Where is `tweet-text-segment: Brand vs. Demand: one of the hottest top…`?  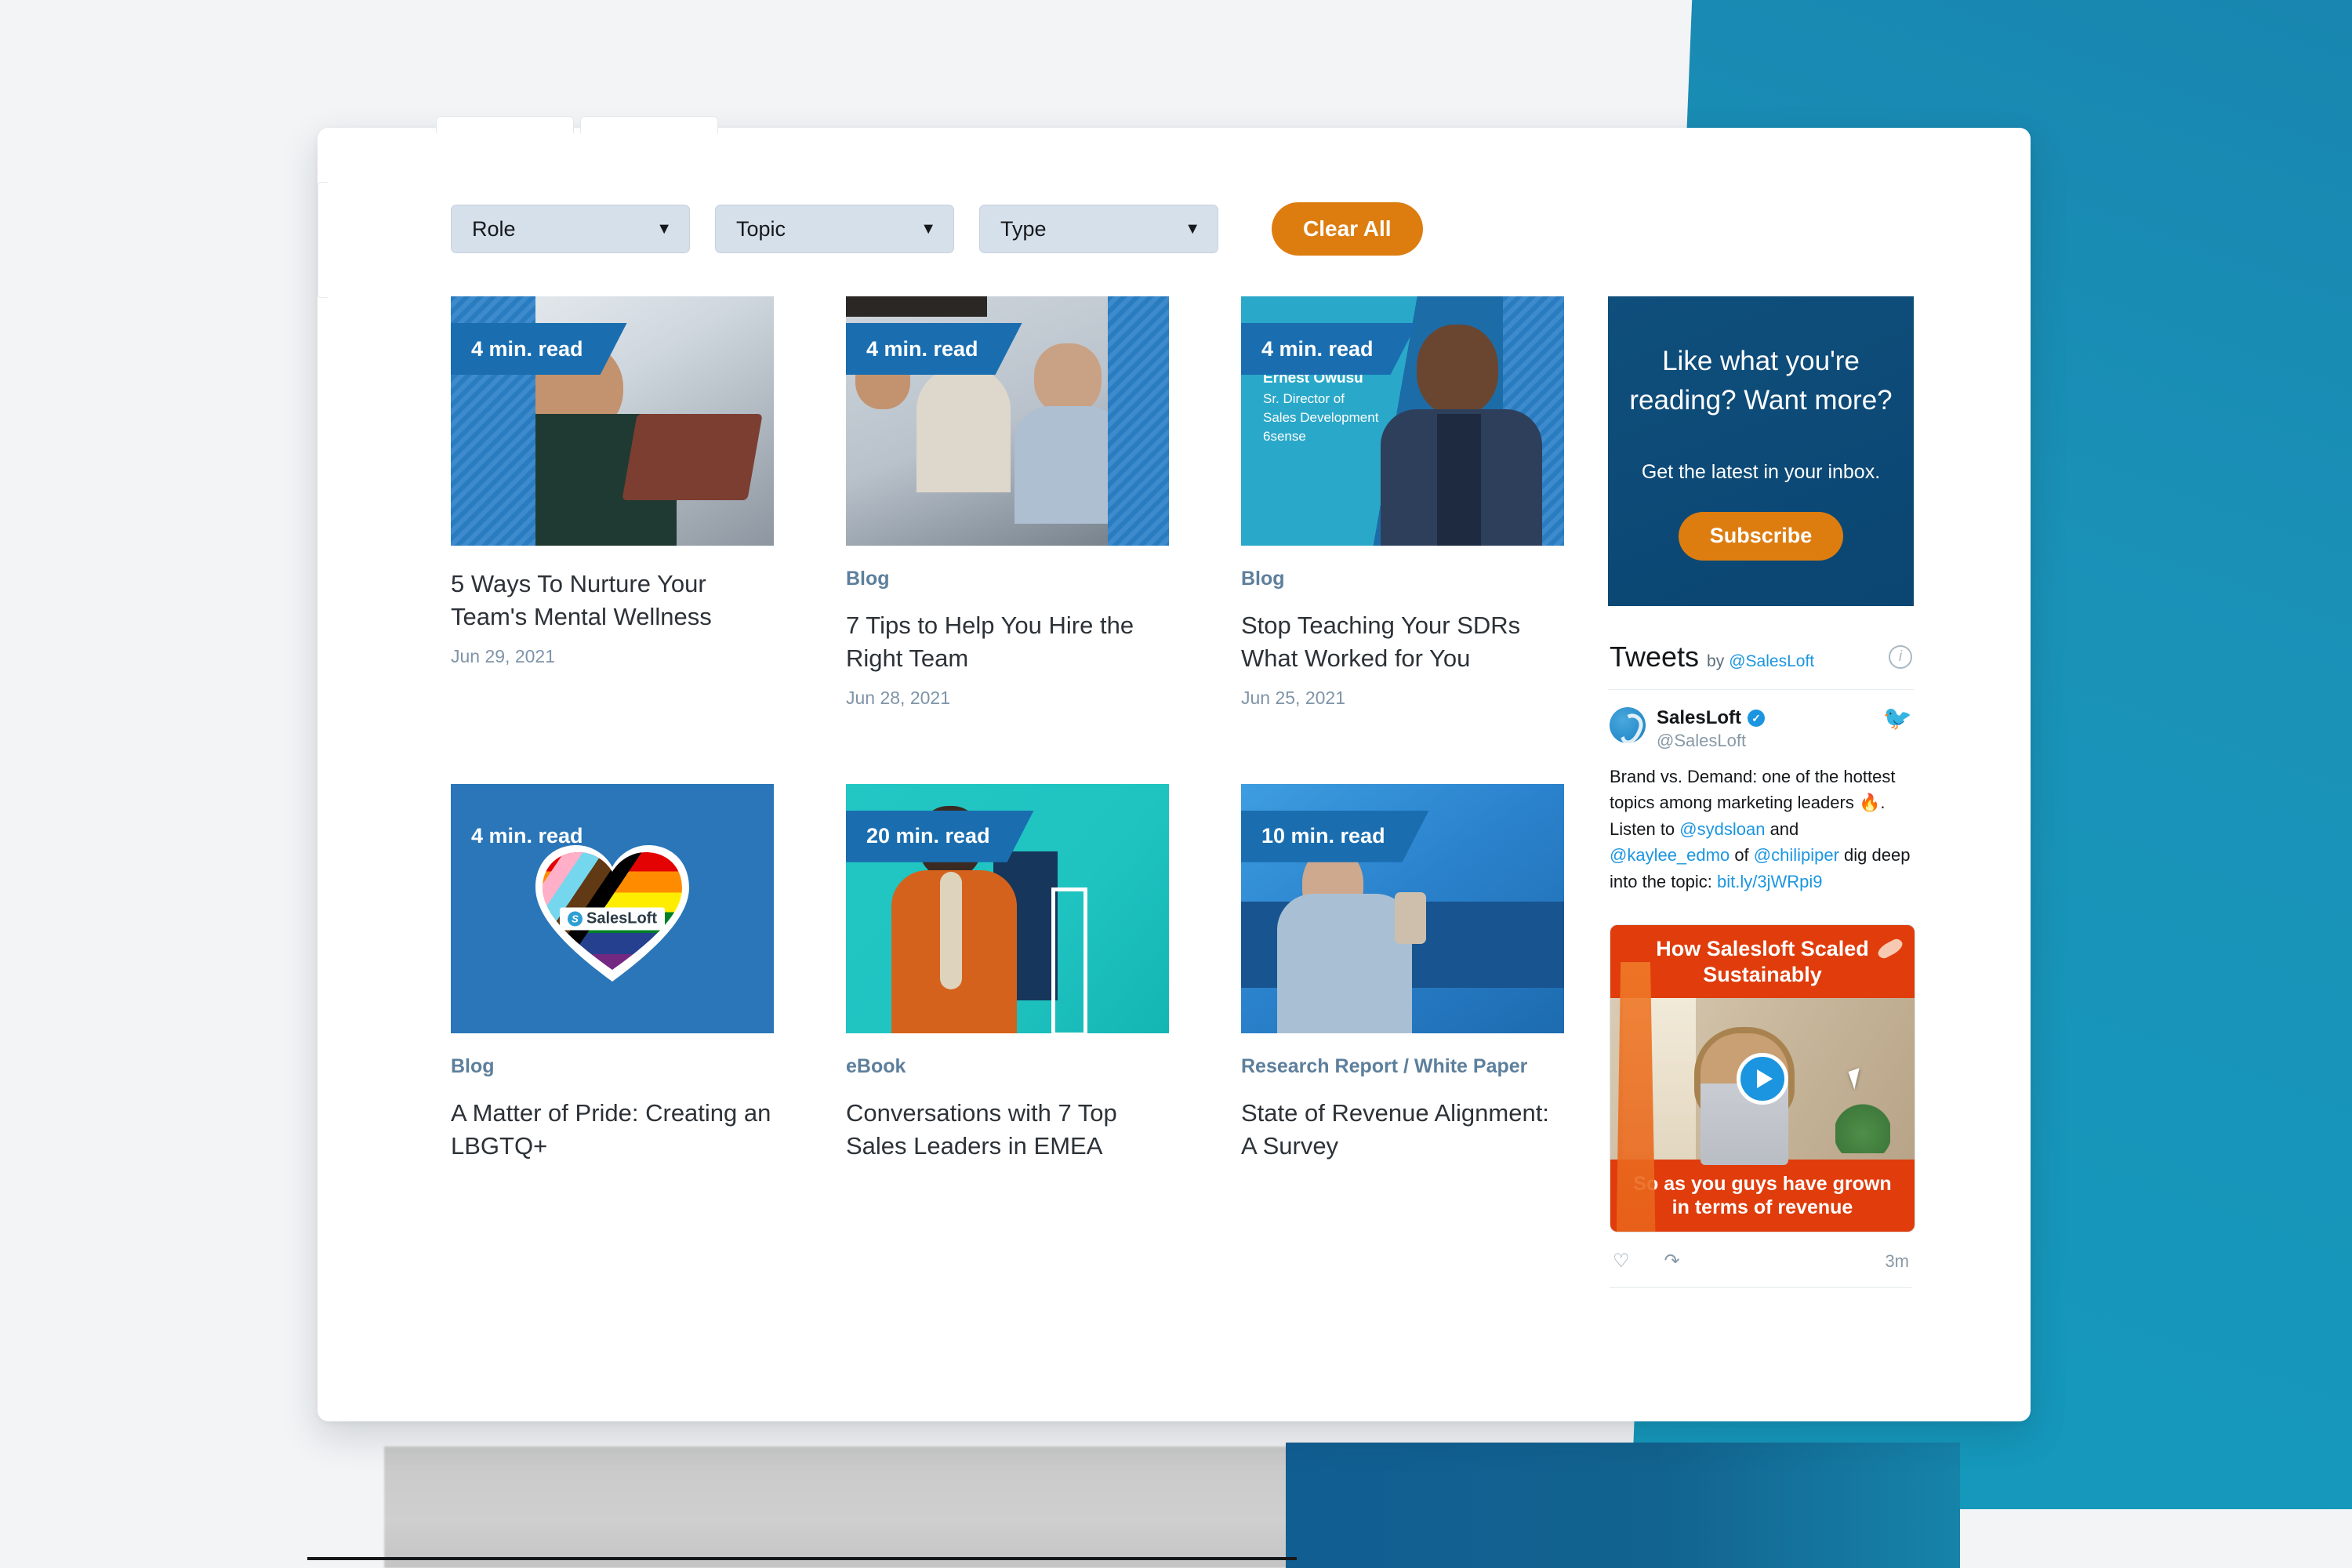 tweet-text-segment: Brand vs. Demand: one of the hottest top… is located at coordinates (1753, 790).